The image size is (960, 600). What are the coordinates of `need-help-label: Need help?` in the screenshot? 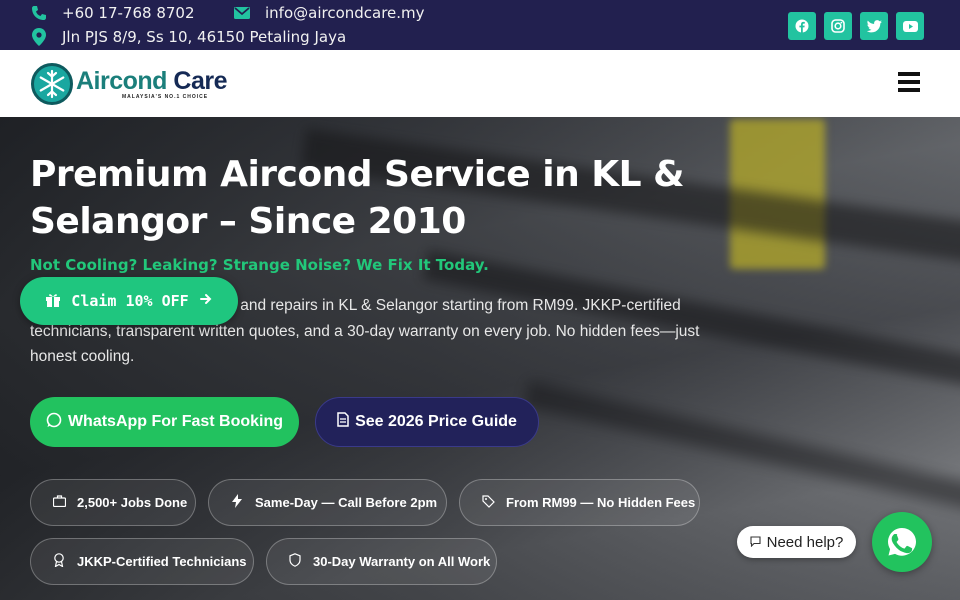 It's located at (805, 542).